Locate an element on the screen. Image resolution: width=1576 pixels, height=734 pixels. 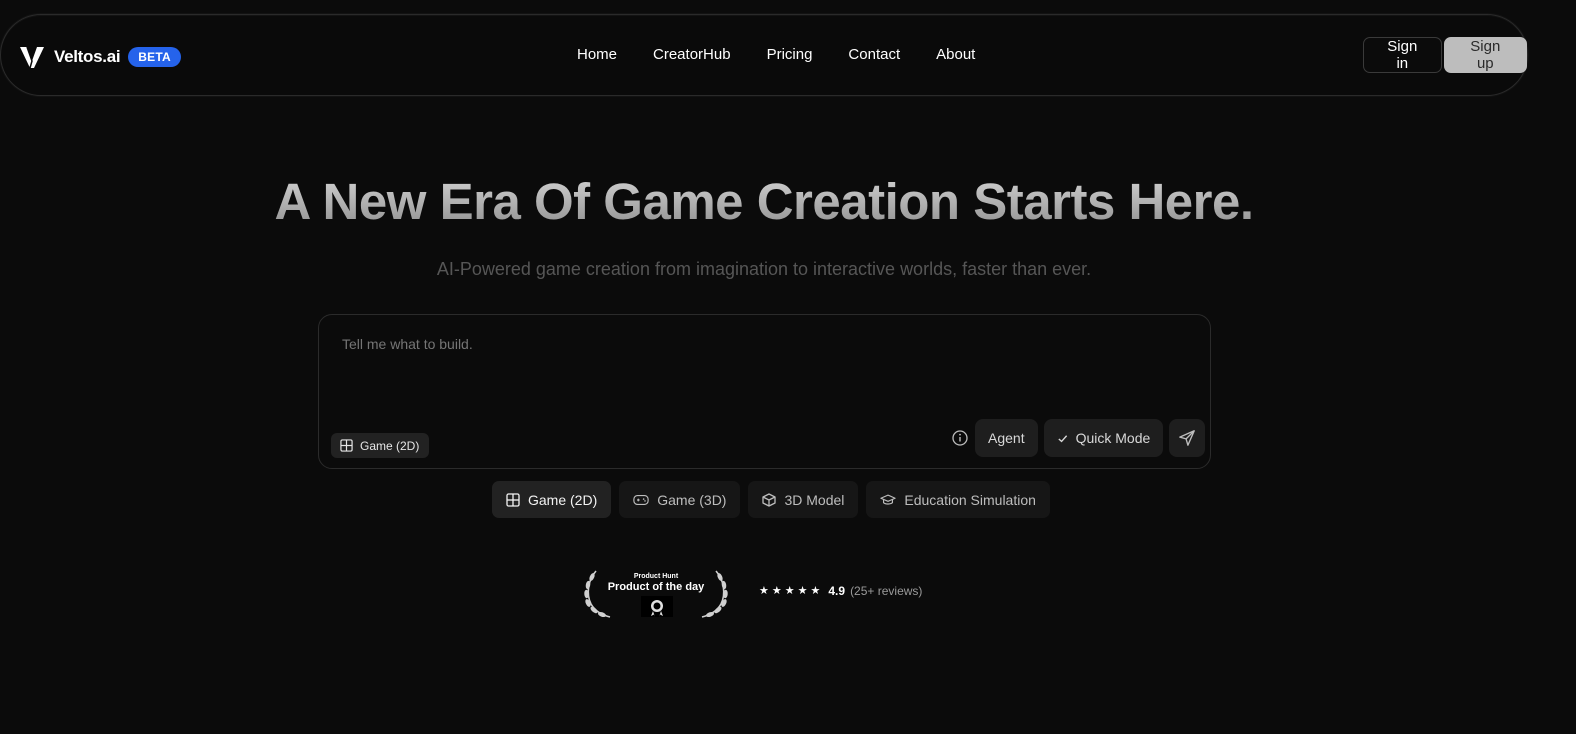
graduation-cap-icon is located at coordinates (888, 499).